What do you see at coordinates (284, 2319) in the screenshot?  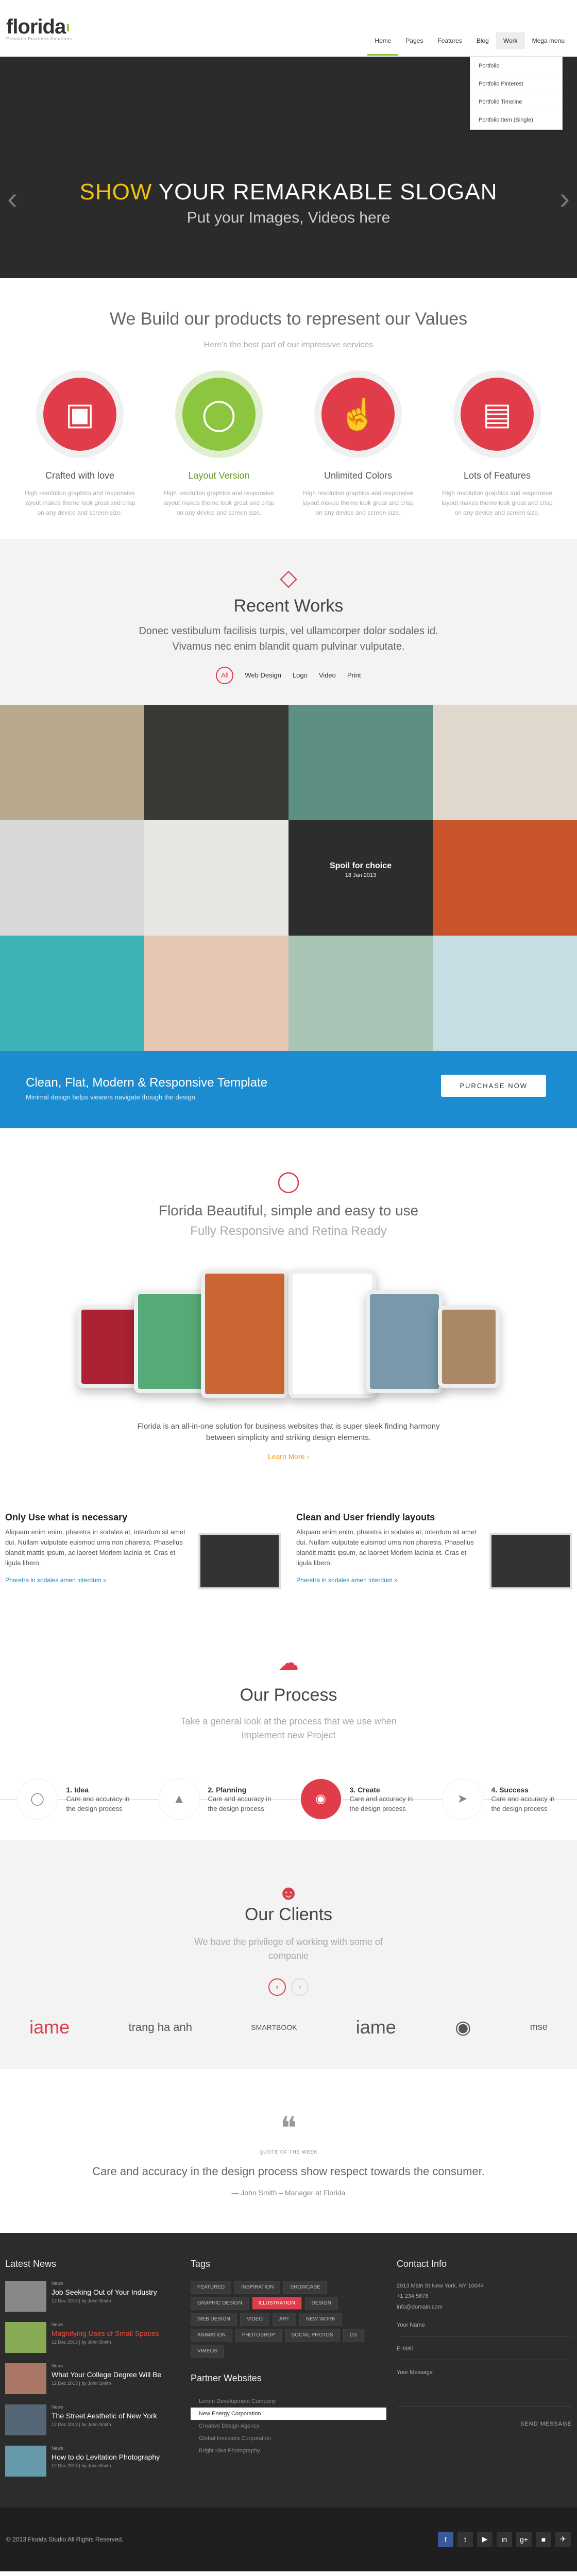 I see `tag: ART` at bounding box center [284, 2319].